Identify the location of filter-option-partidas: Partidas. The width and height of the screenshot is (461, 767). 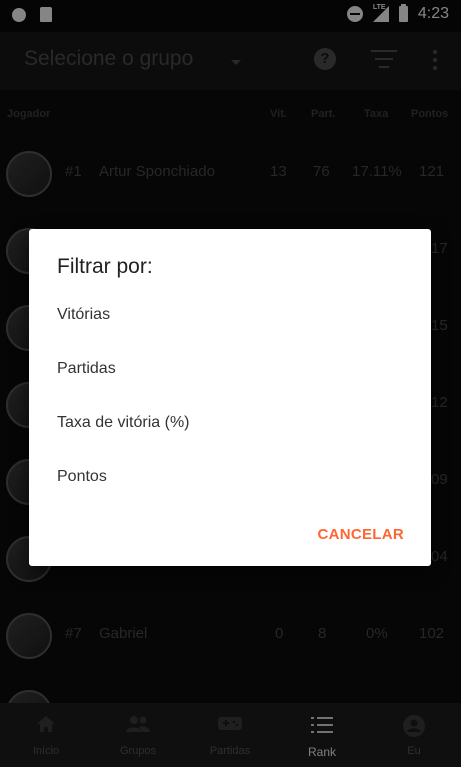
(86, 369).